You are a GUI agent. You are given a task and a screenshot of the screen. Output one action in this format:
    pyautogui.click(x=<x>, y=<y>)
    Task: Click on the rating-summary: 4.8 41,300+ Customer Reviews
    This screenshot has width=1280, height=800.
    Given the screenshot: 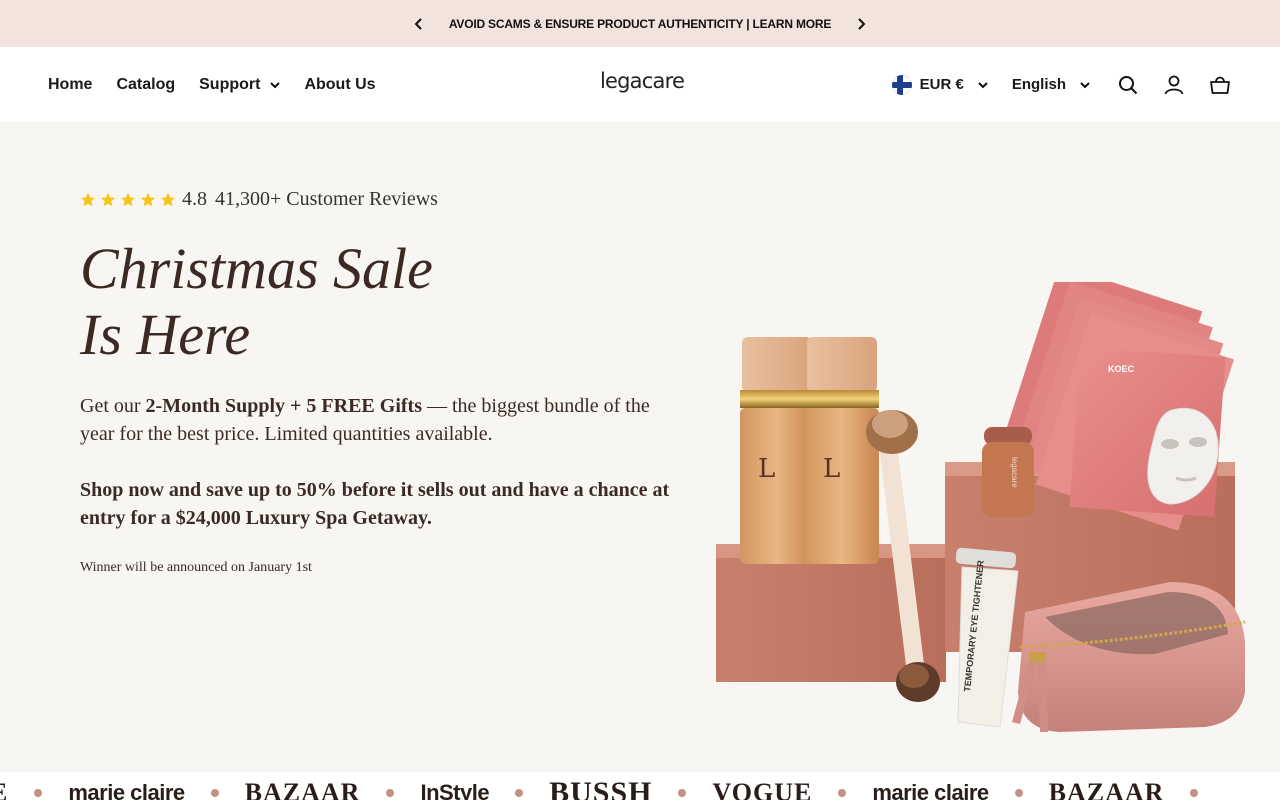 What is the action you would take?
    pyautogui.click(x=259, y=199)
    